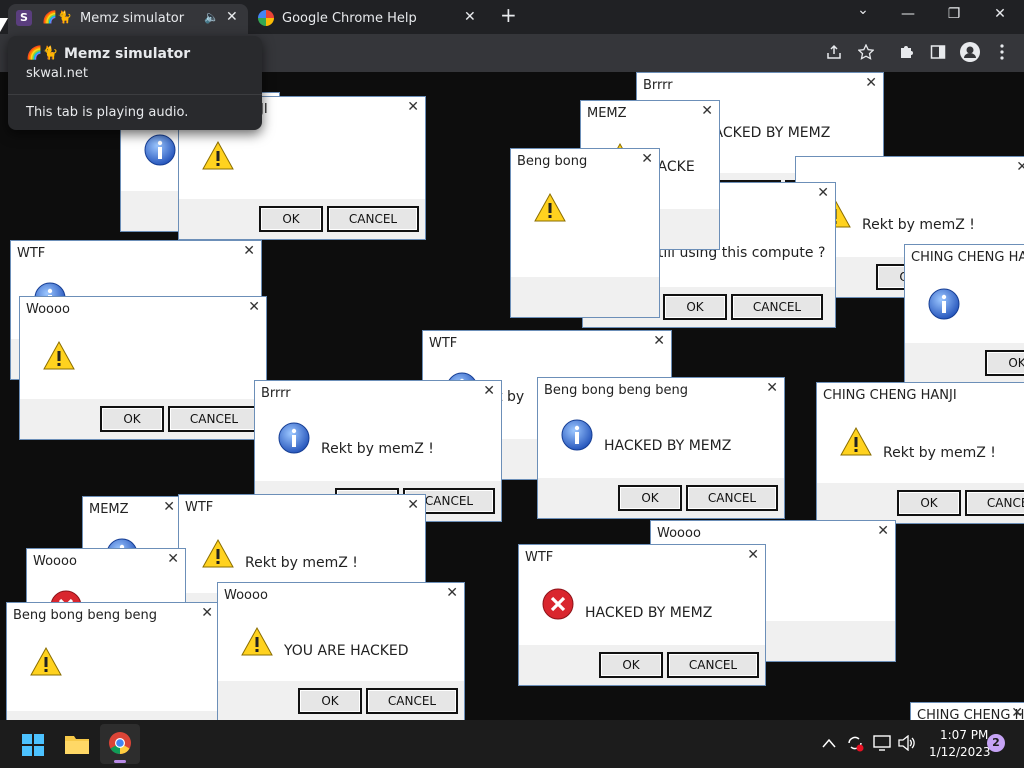  I want to click on extensions-icon, so click(906, 52).